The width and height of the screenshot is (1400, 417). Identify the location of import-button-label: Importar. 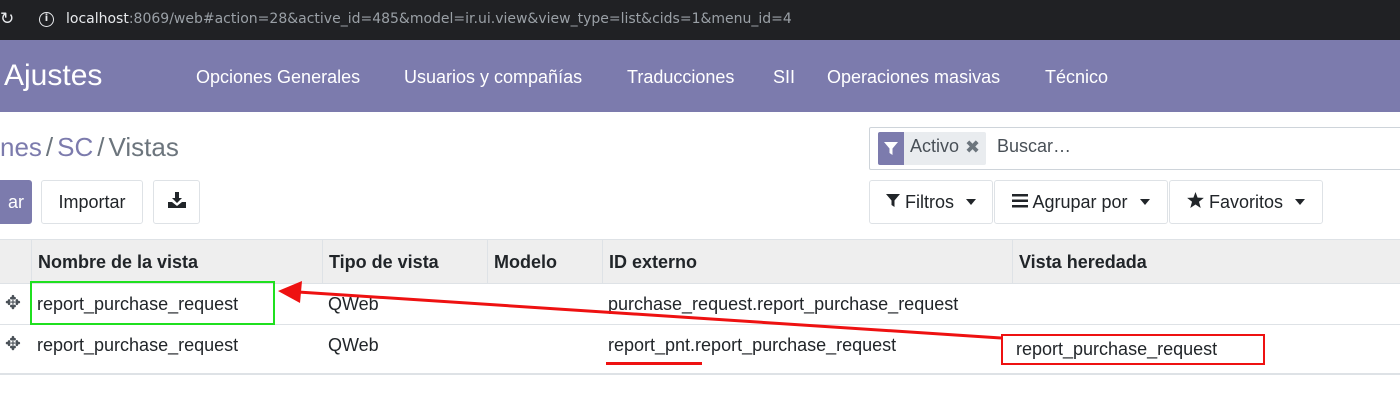
(92, 201).